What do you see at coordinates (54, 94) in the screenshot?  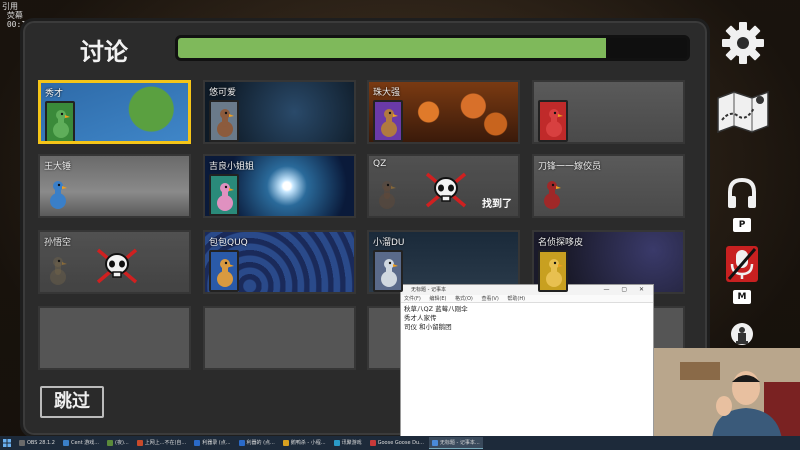 I see `player-name: 秀才` at bounding box center [54, 94].